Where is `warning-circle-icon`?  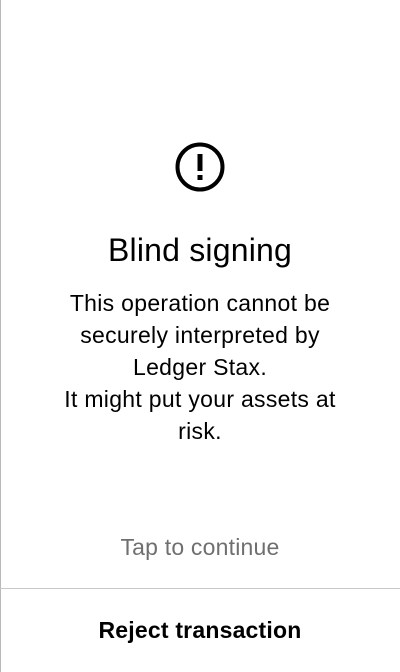 warning-circle-icon is located at coordinates (200, 167).